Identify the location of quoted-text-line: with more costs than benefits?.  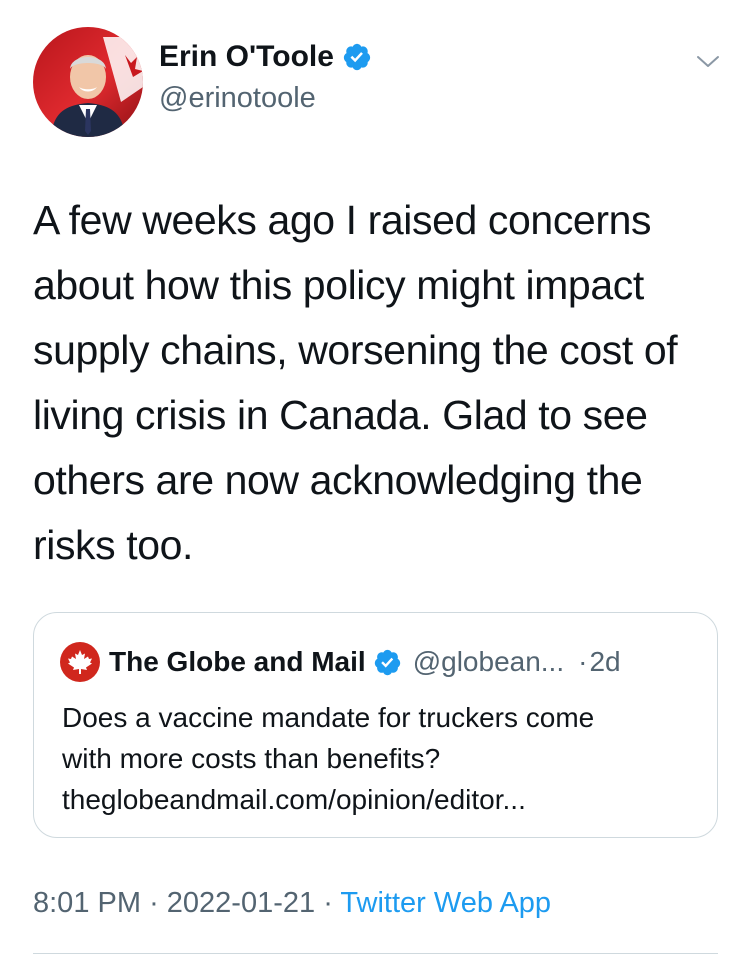
(251, 758).